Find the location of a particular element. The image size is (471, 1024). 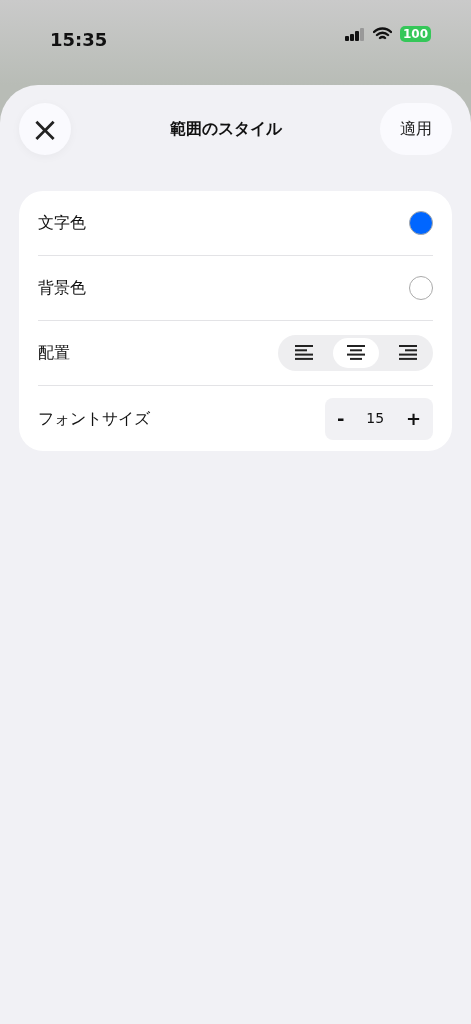

signal-icon is located at coordinates (354, 34).